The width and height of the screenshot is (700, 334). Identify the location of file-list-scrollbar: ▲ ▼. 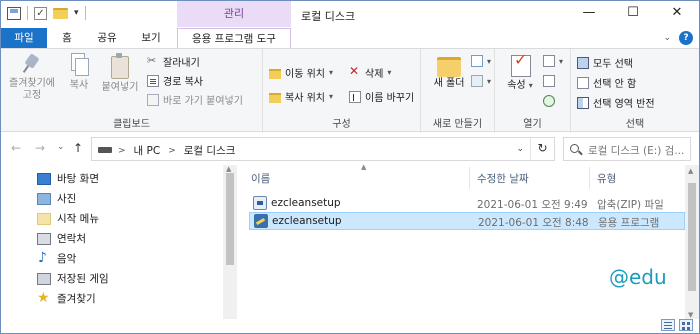
(692, 243).